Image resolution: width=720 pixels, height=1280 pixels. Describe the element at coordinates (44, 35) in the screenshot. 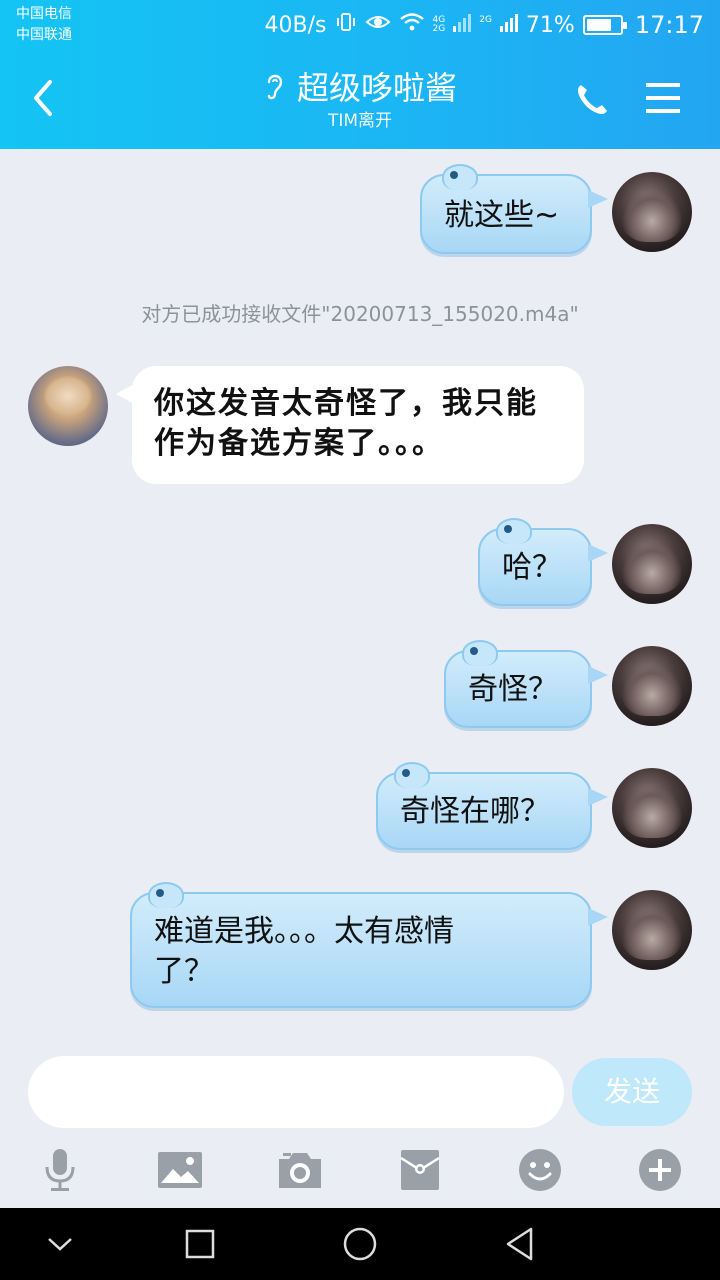

I see `carrier-2: 中国联通` at that location.